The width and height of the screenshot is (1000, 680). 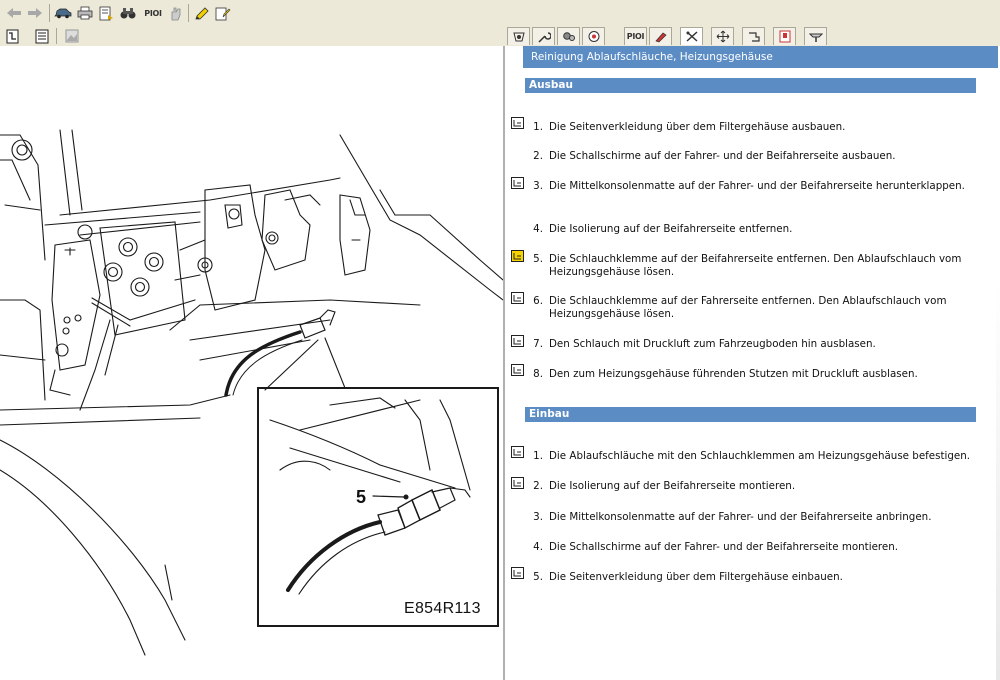 I want to click on print-icon, so click(x=85, y=13).